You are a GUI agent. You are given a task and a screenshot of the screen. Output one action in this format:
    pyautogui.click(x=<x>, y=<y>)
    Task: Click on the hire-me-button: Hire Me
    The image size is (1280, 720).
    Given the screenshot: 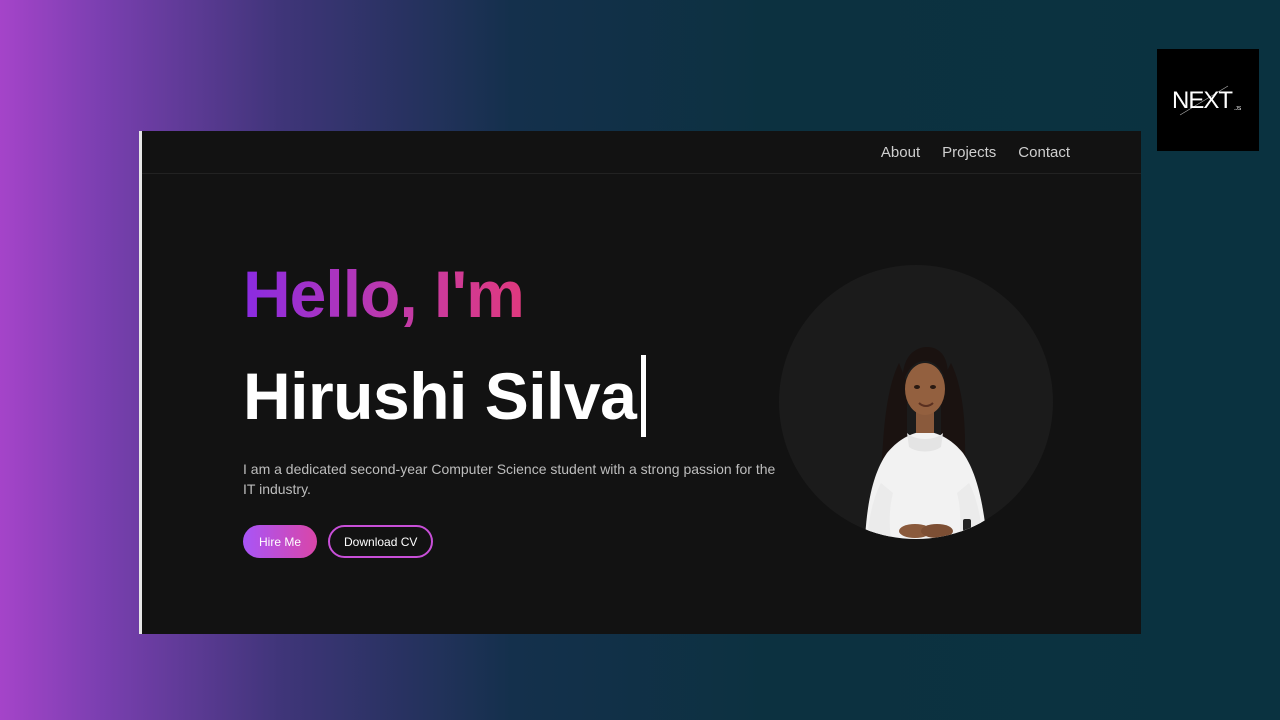 What is the action you would take?
    pyautogui.click(x=280, y=541)
    